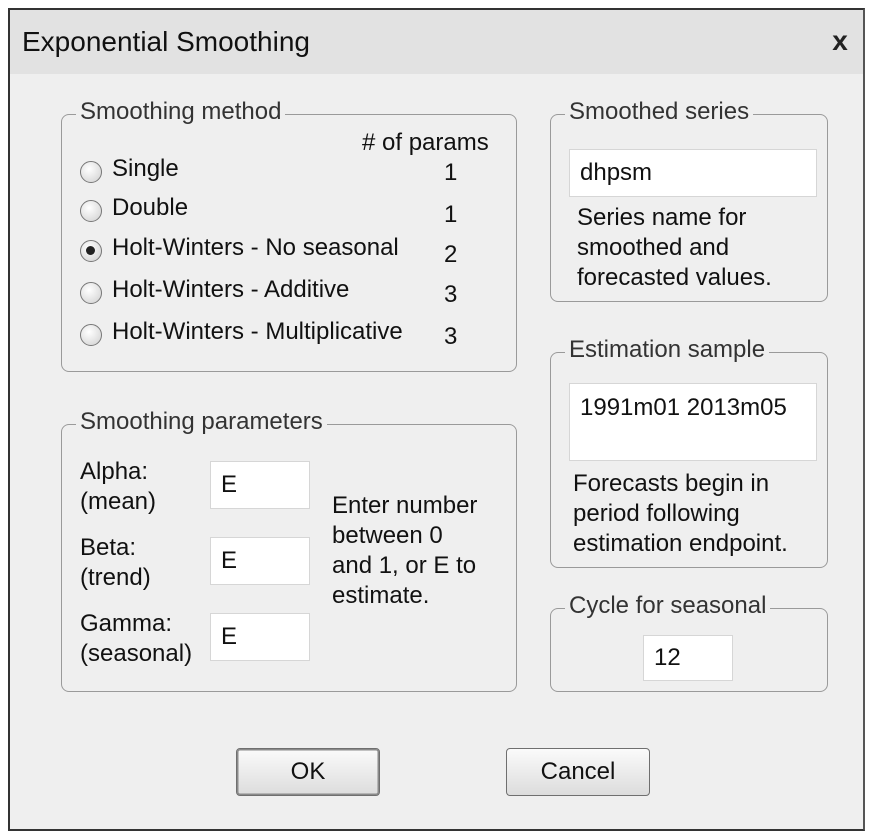  I want to click on method-label-hw-multiplicative: Holt-Winters - Multiplicative, so click(257, 332).